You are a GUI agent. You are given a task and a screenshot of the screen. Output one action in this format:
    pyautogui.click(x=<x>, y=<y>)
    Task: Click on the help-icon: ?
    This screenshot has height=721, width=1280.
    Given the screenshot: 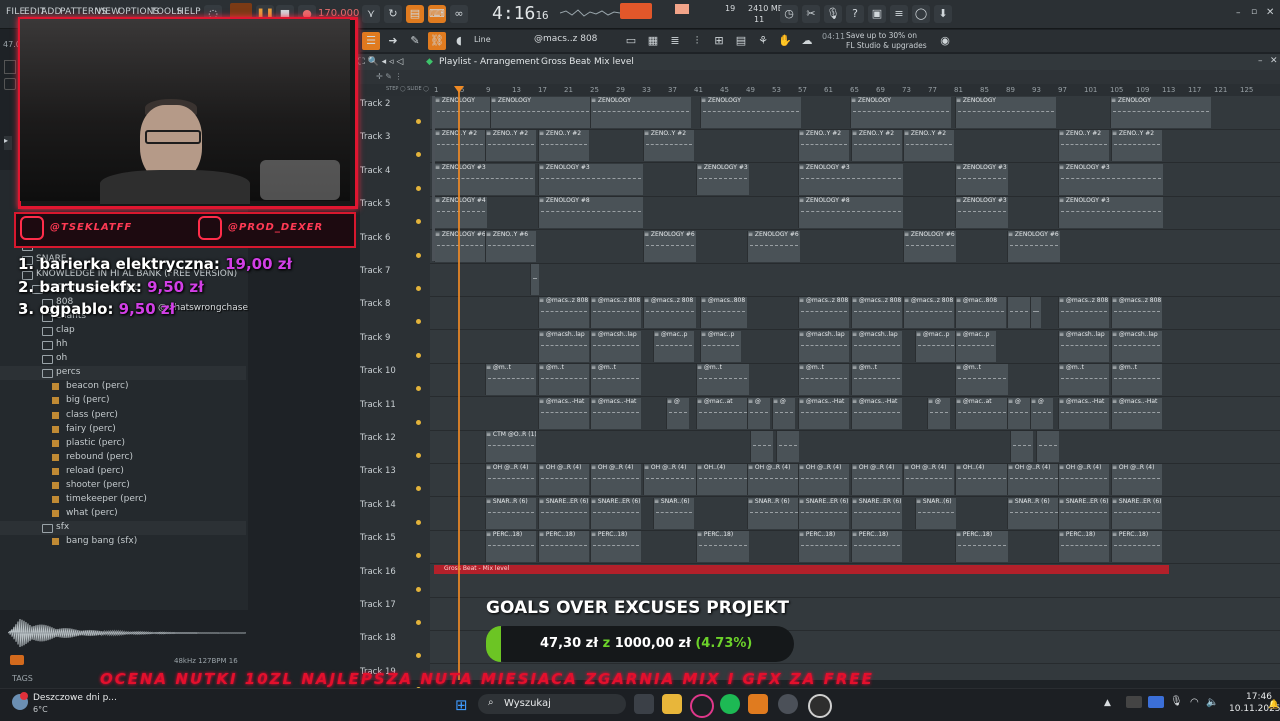 What is the action you would take?
    pyautogui.click(x=855, y=14)
    